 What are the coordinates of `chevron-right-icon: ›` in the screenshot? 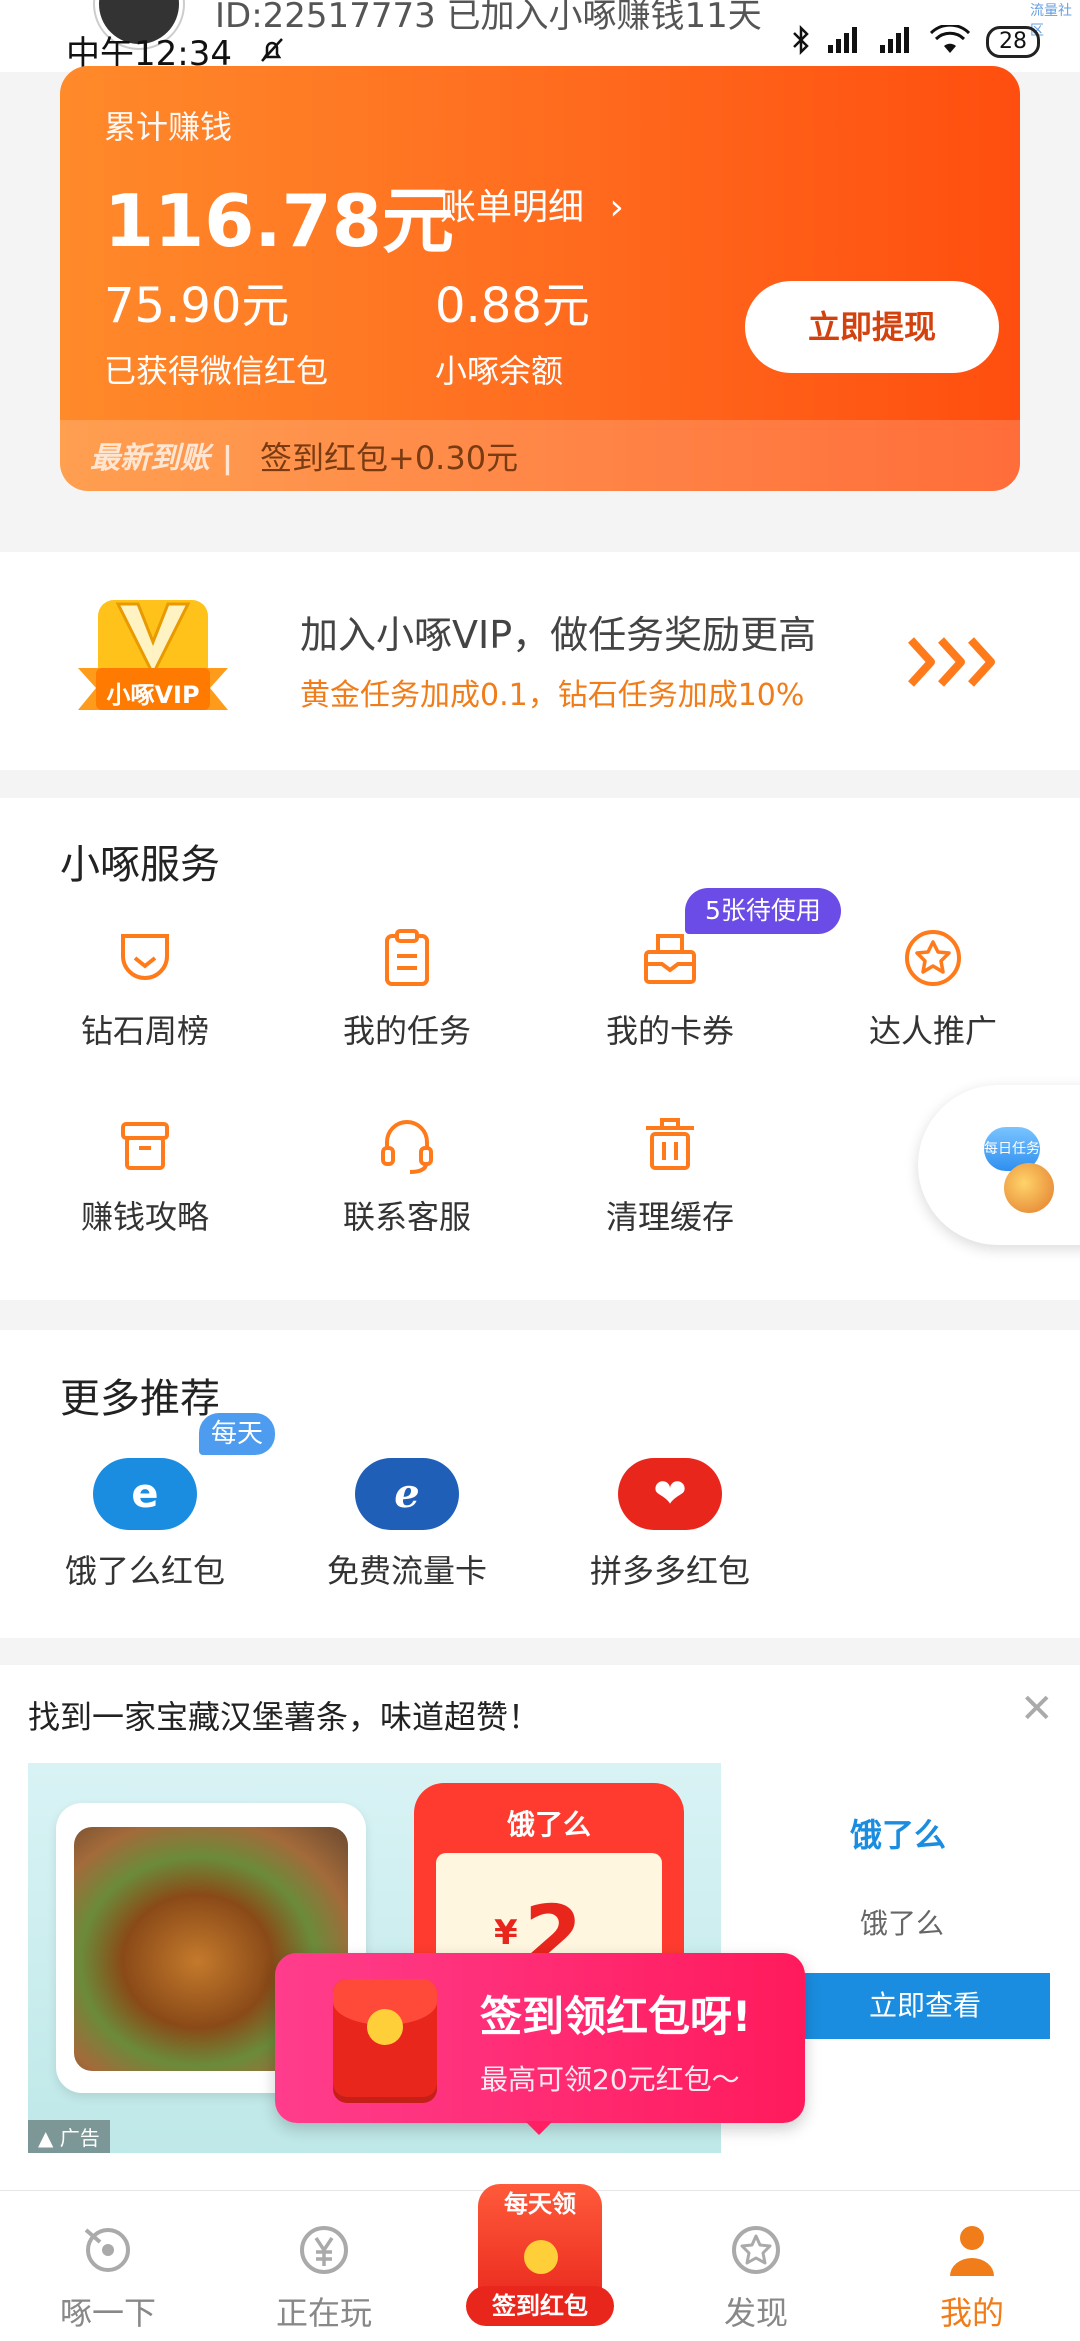 It's located at (616, 207).